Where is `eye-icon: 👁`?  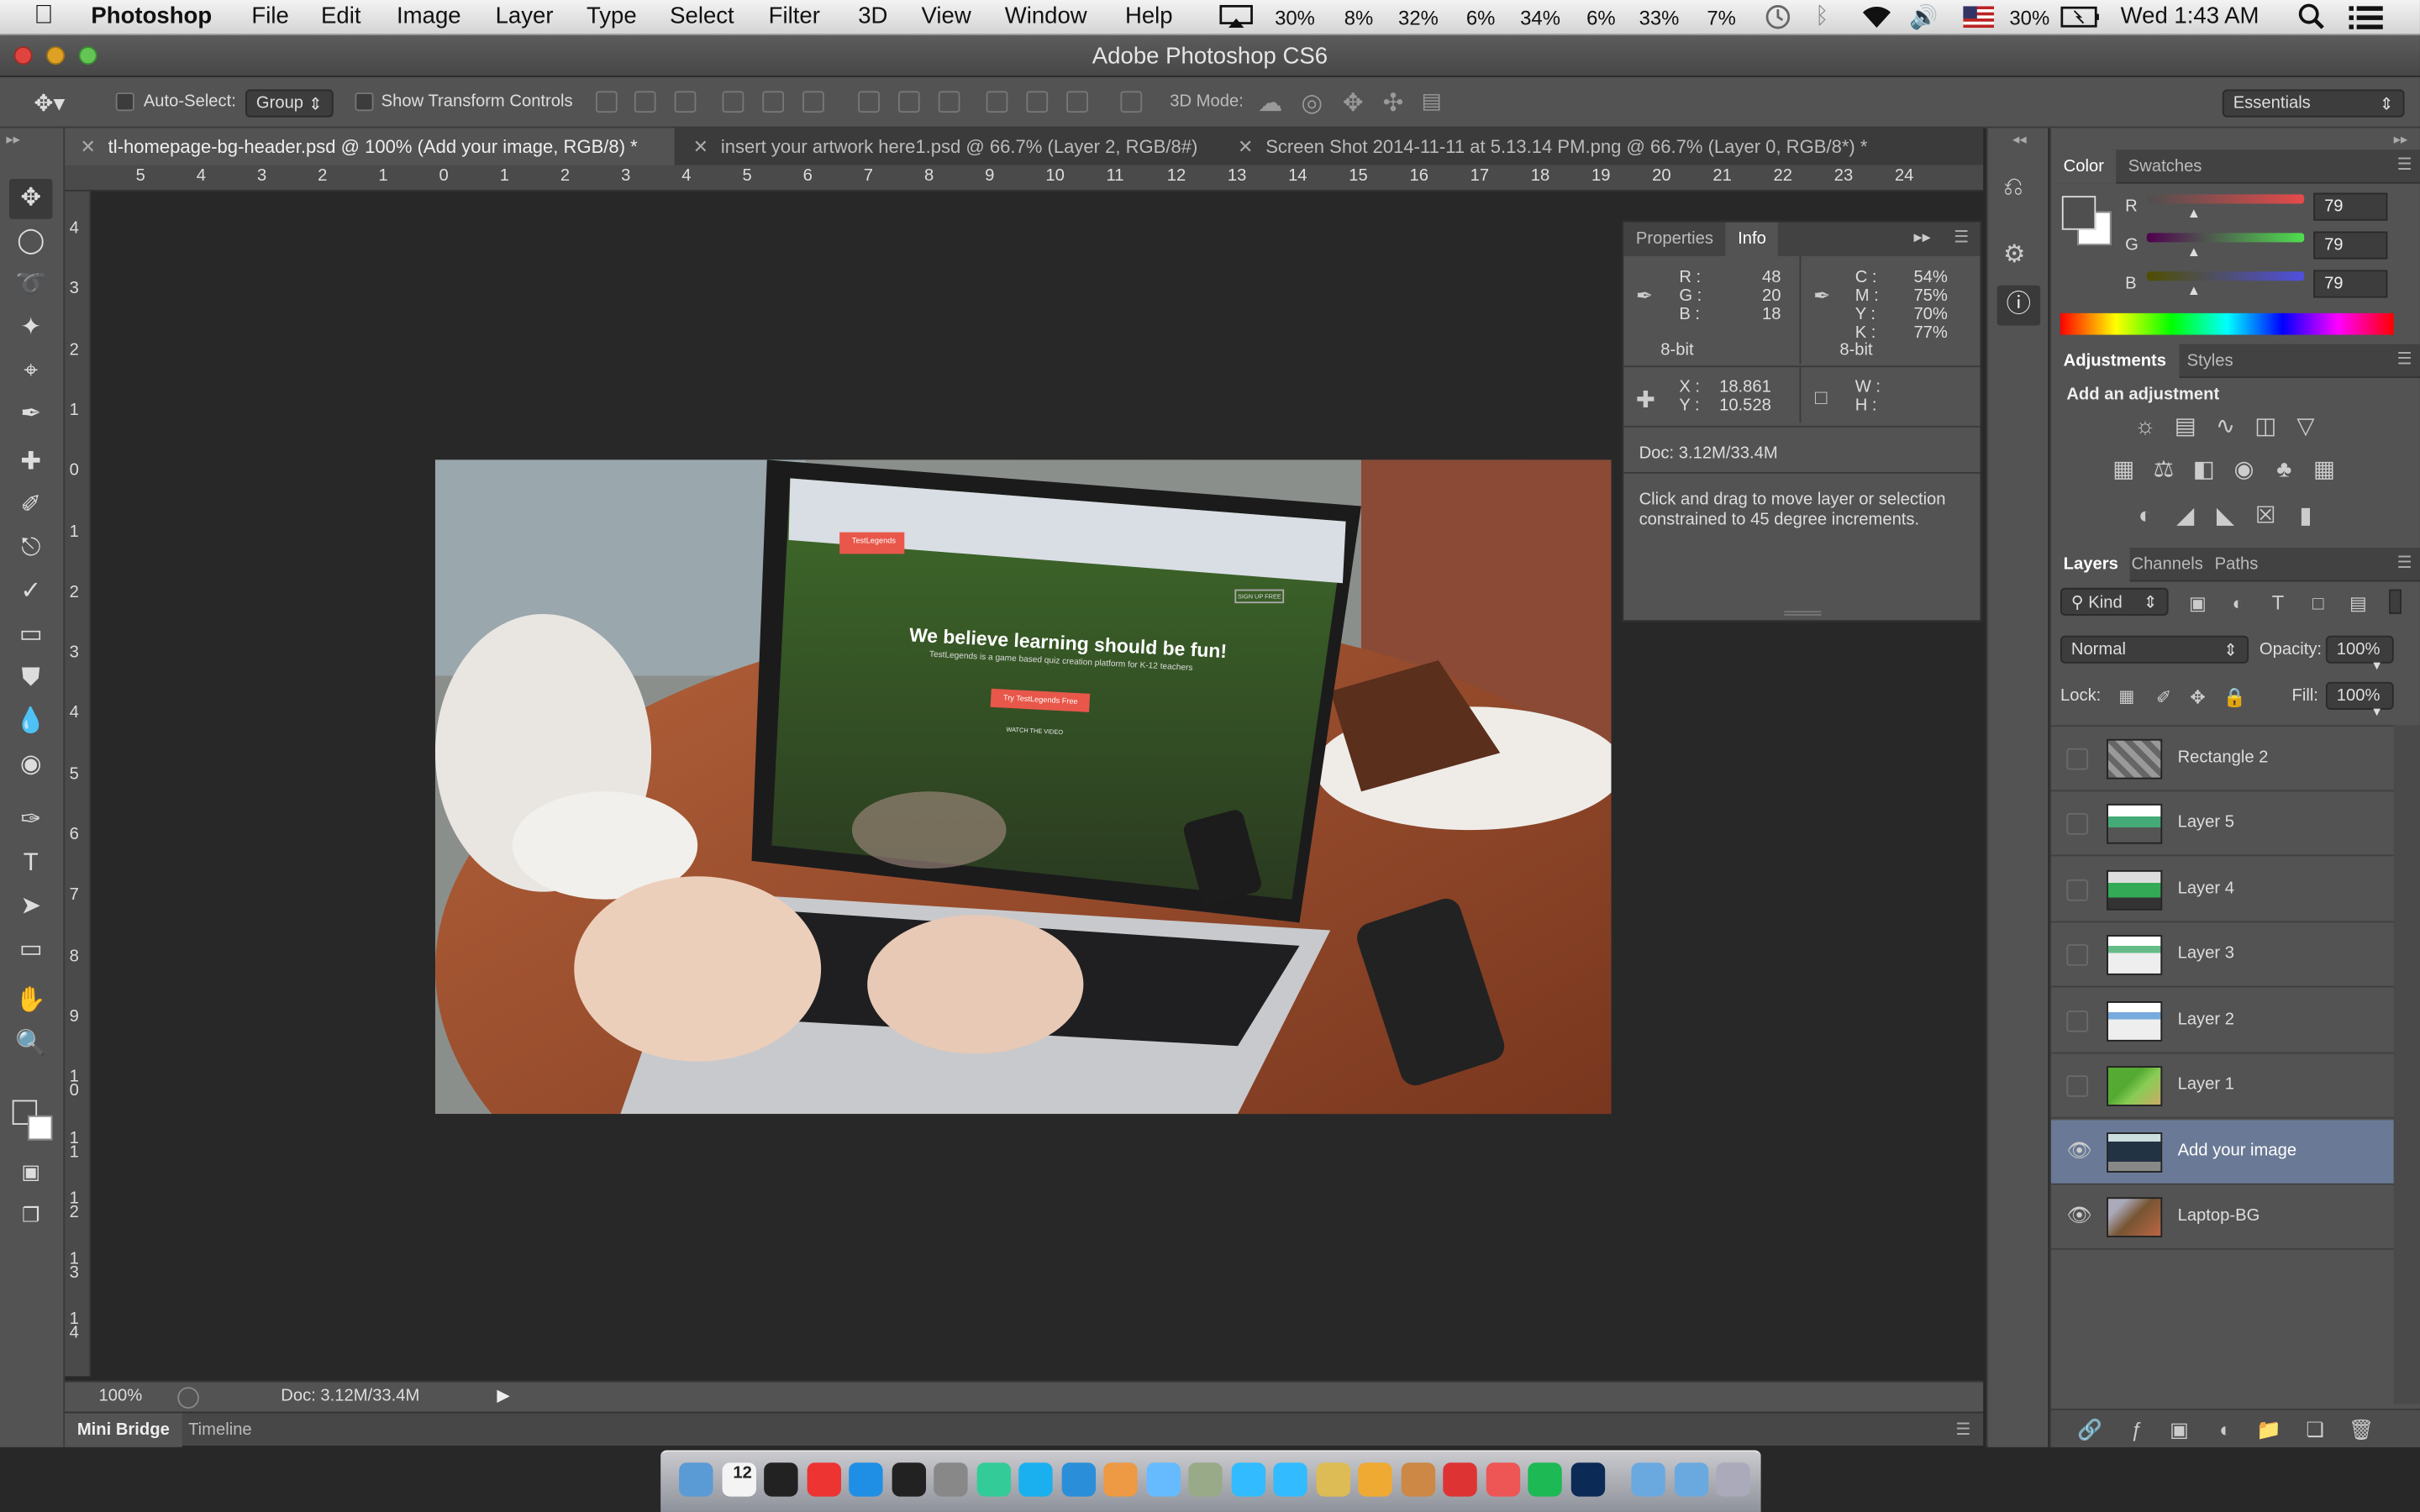 eye-icon: 👁 is located at coordinates (2079, 1216).